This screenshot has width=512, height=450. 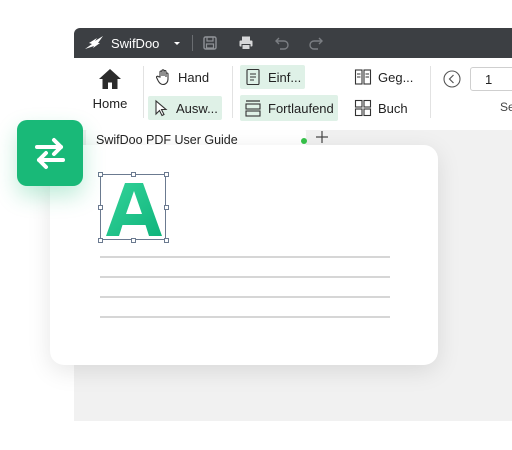 I want to click on swap-arrows-icon, so click(x=50, y=153).